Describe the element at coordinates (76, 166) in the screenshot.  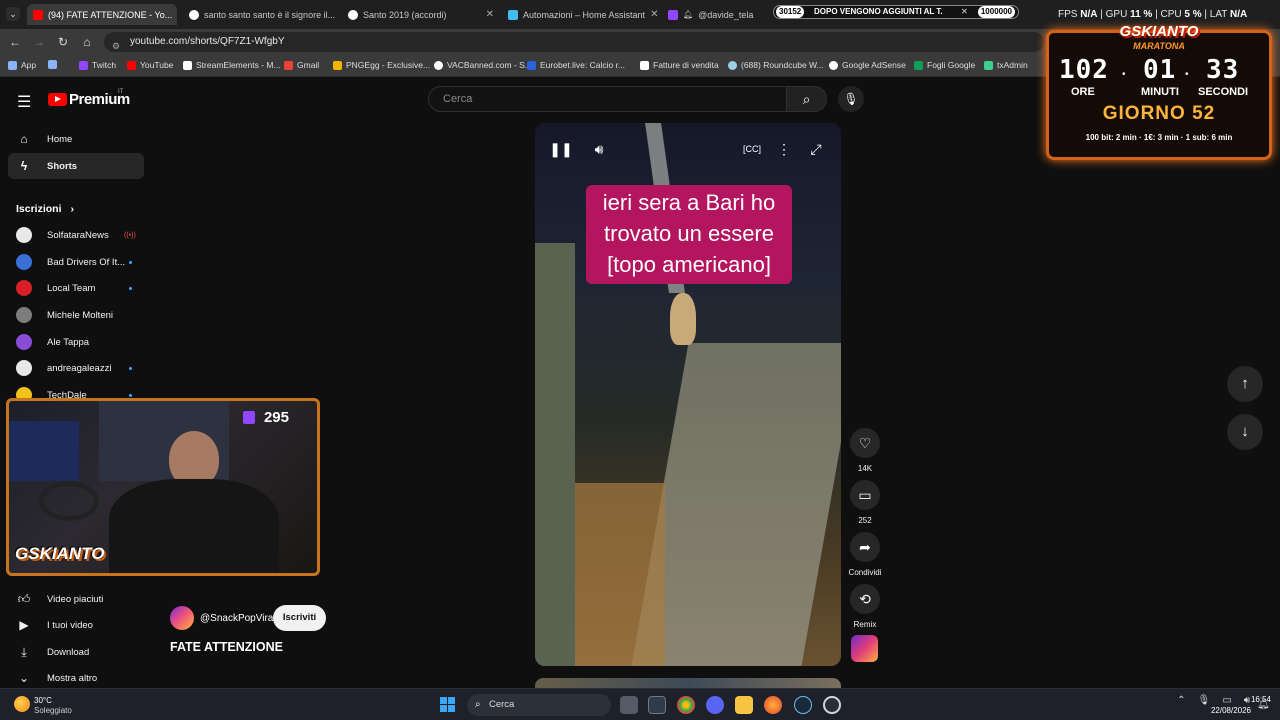
I see `sidebar-item-shorts: ϟ Shorts` at that location.